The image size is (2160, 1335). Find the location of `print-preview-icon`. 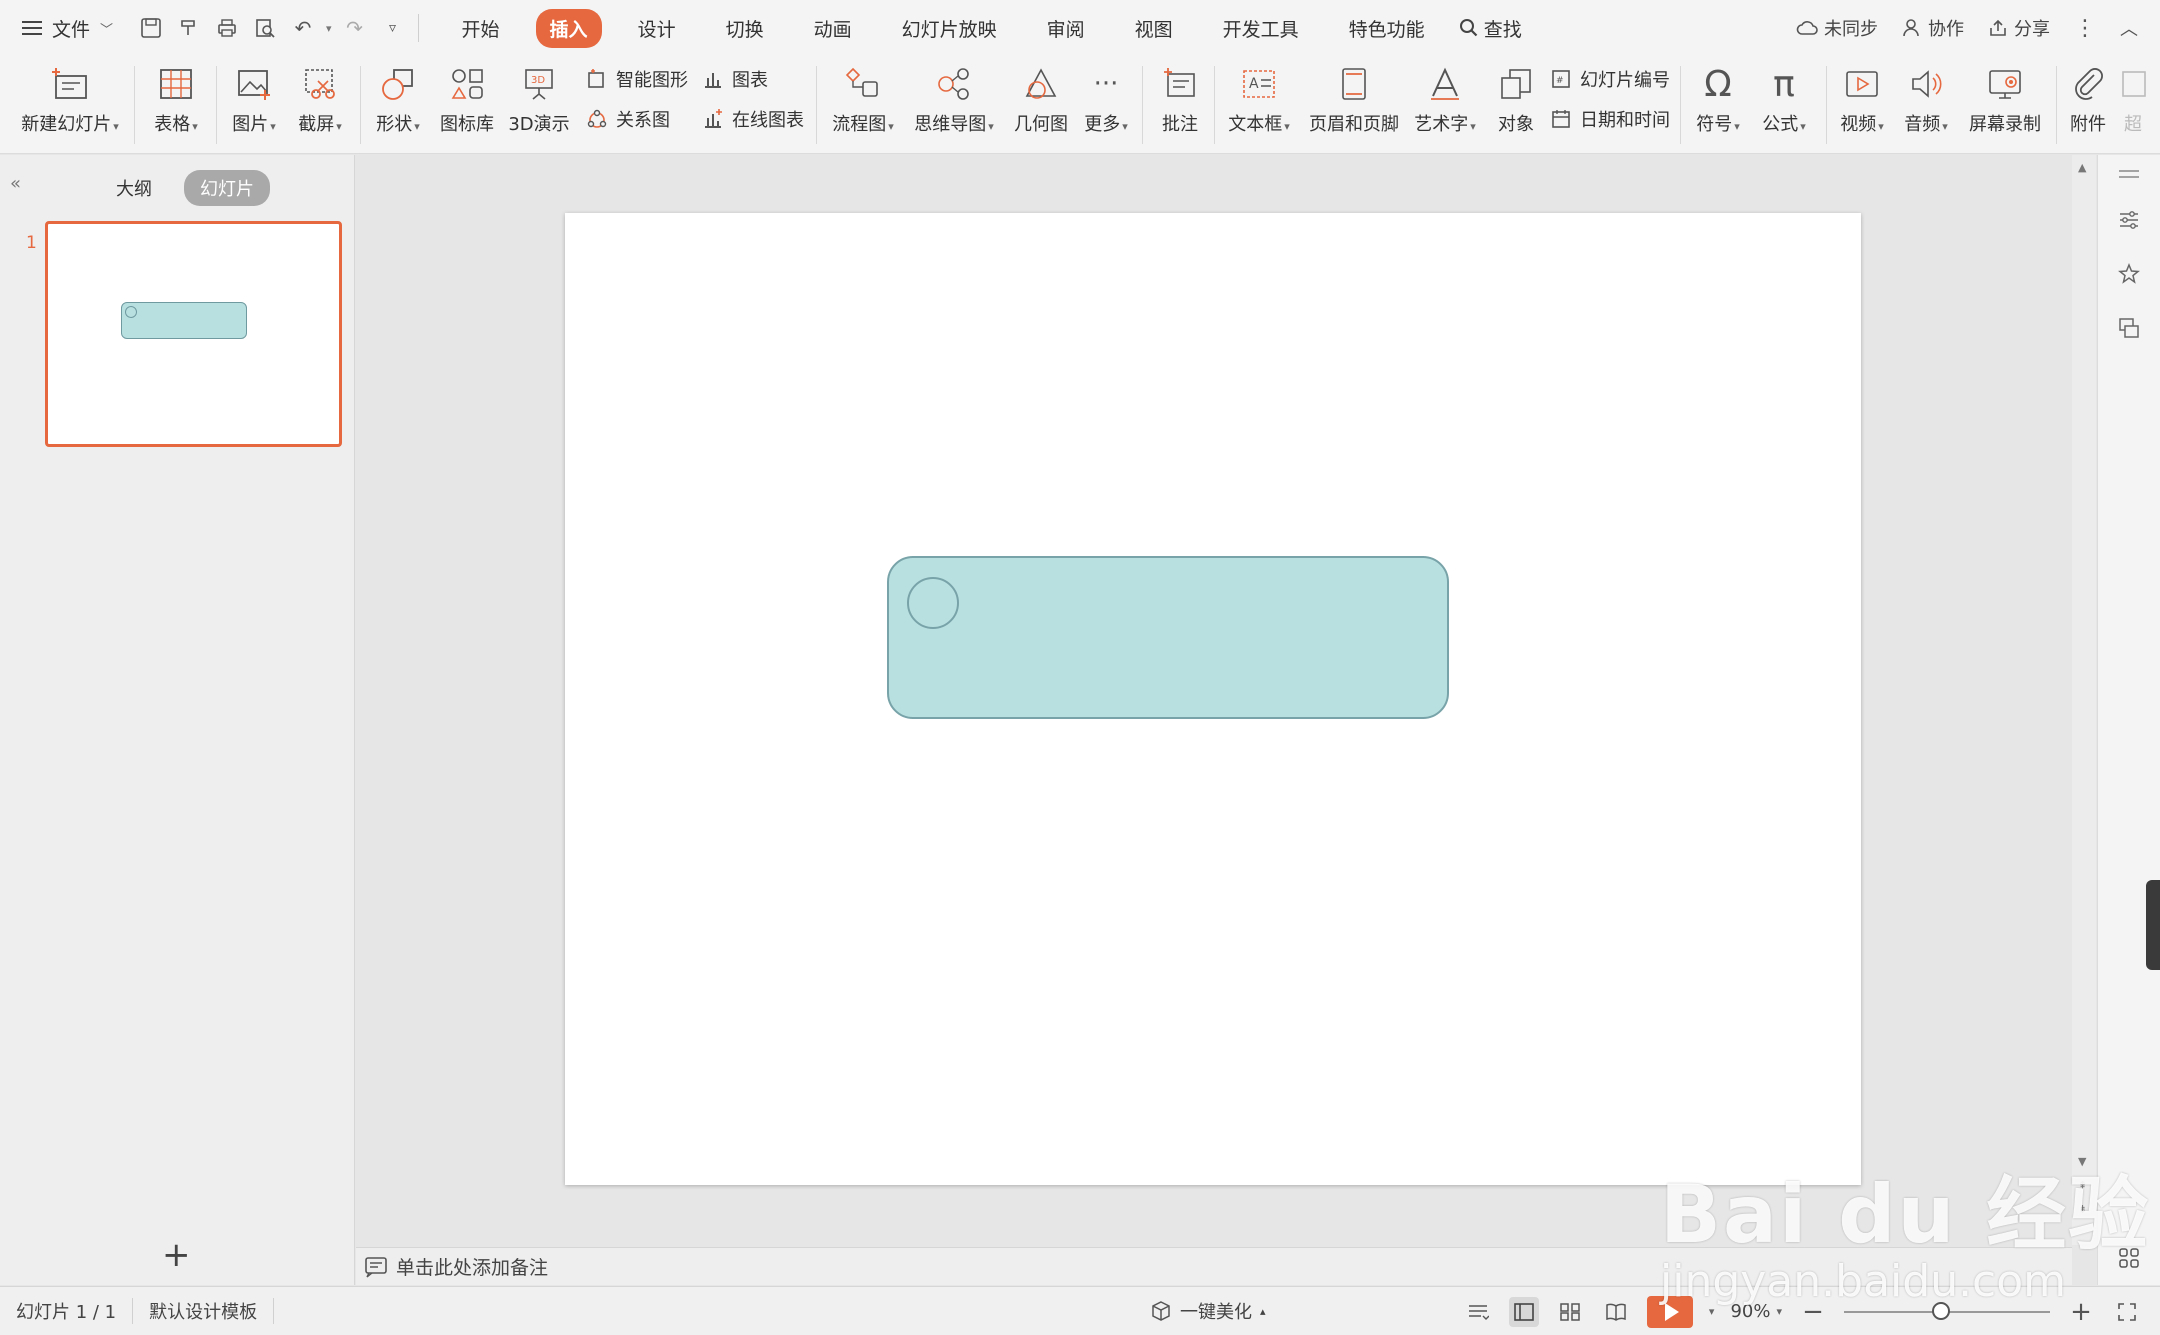

print-preview-icon is located at coordinates (265, 28).